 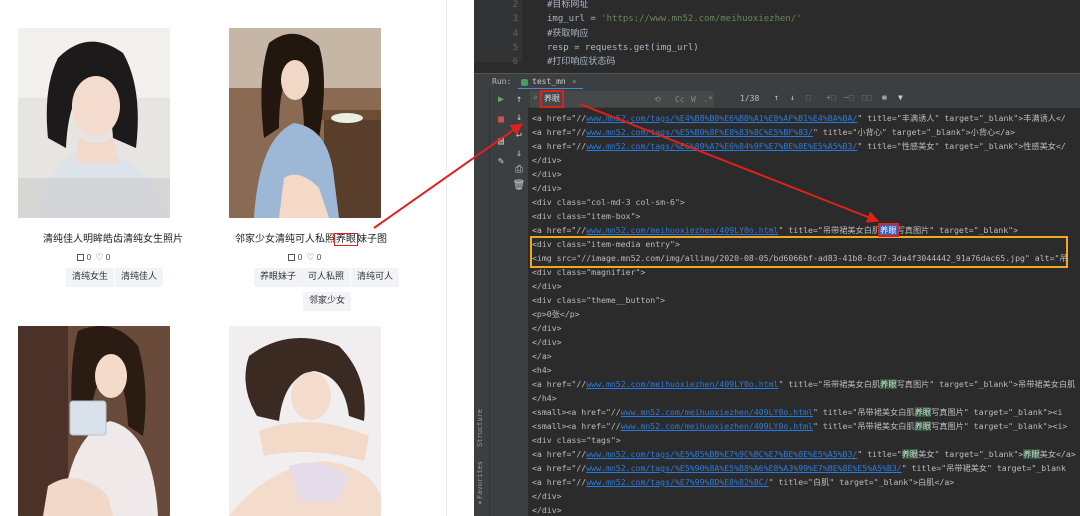 What do you see at coordinates (693, 99) in the screenshot?
I see `whole-word-toggle: W` at bounding box center [693, 99].